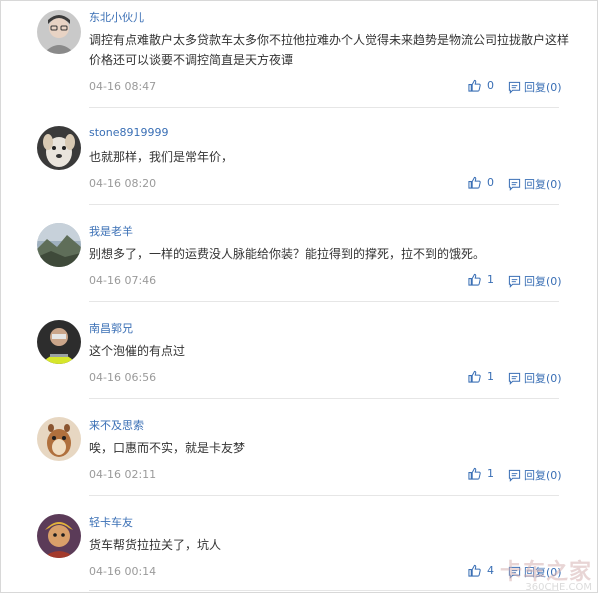 This screenshot has width=600, height=602. Describe the element at coordinates (123, 474) in the screenshot. I see `comment-time: 04-16 02:11` at that location.